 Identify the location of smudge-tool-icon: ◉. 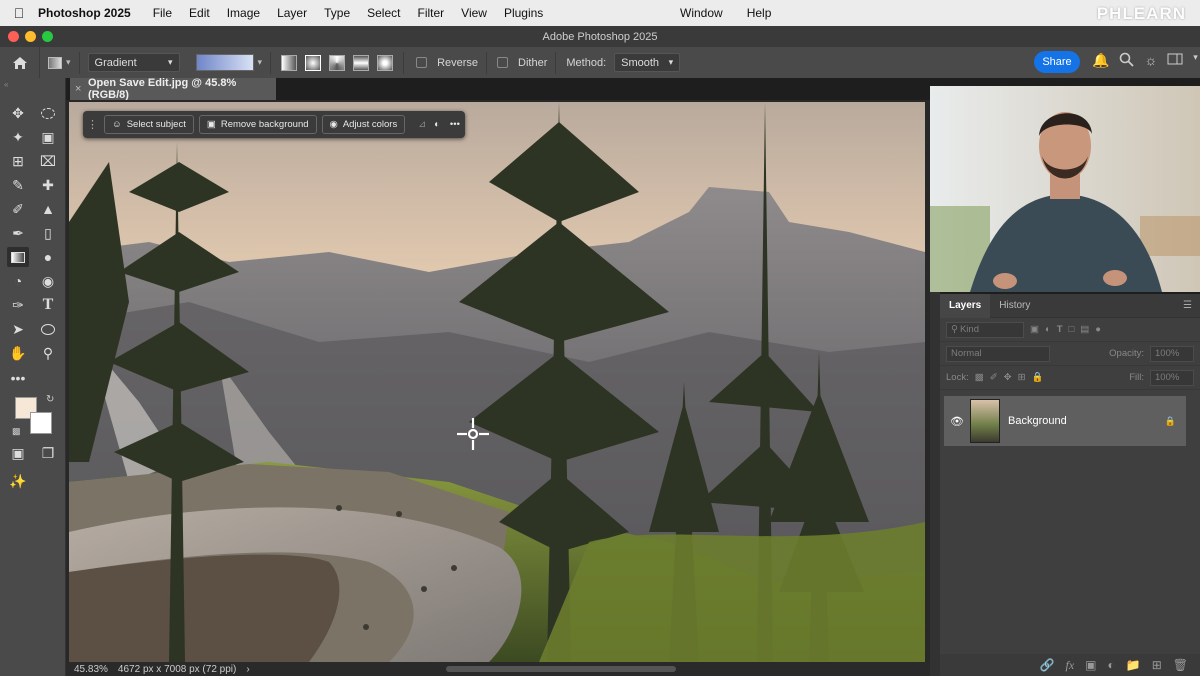
(48, 281).